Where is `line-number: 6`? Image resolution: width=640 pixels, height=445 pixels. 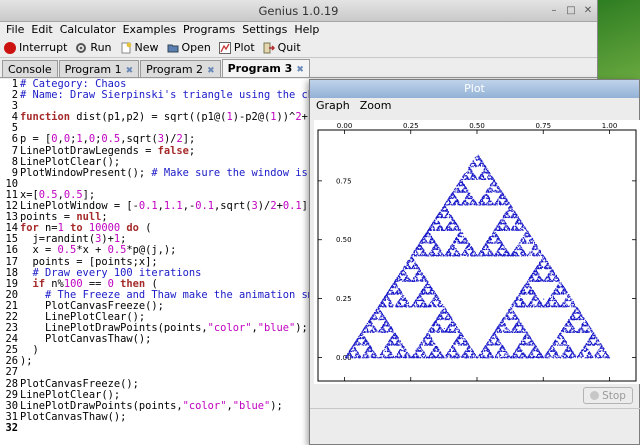 line-number: 6 is located at coordinates (14, 139).